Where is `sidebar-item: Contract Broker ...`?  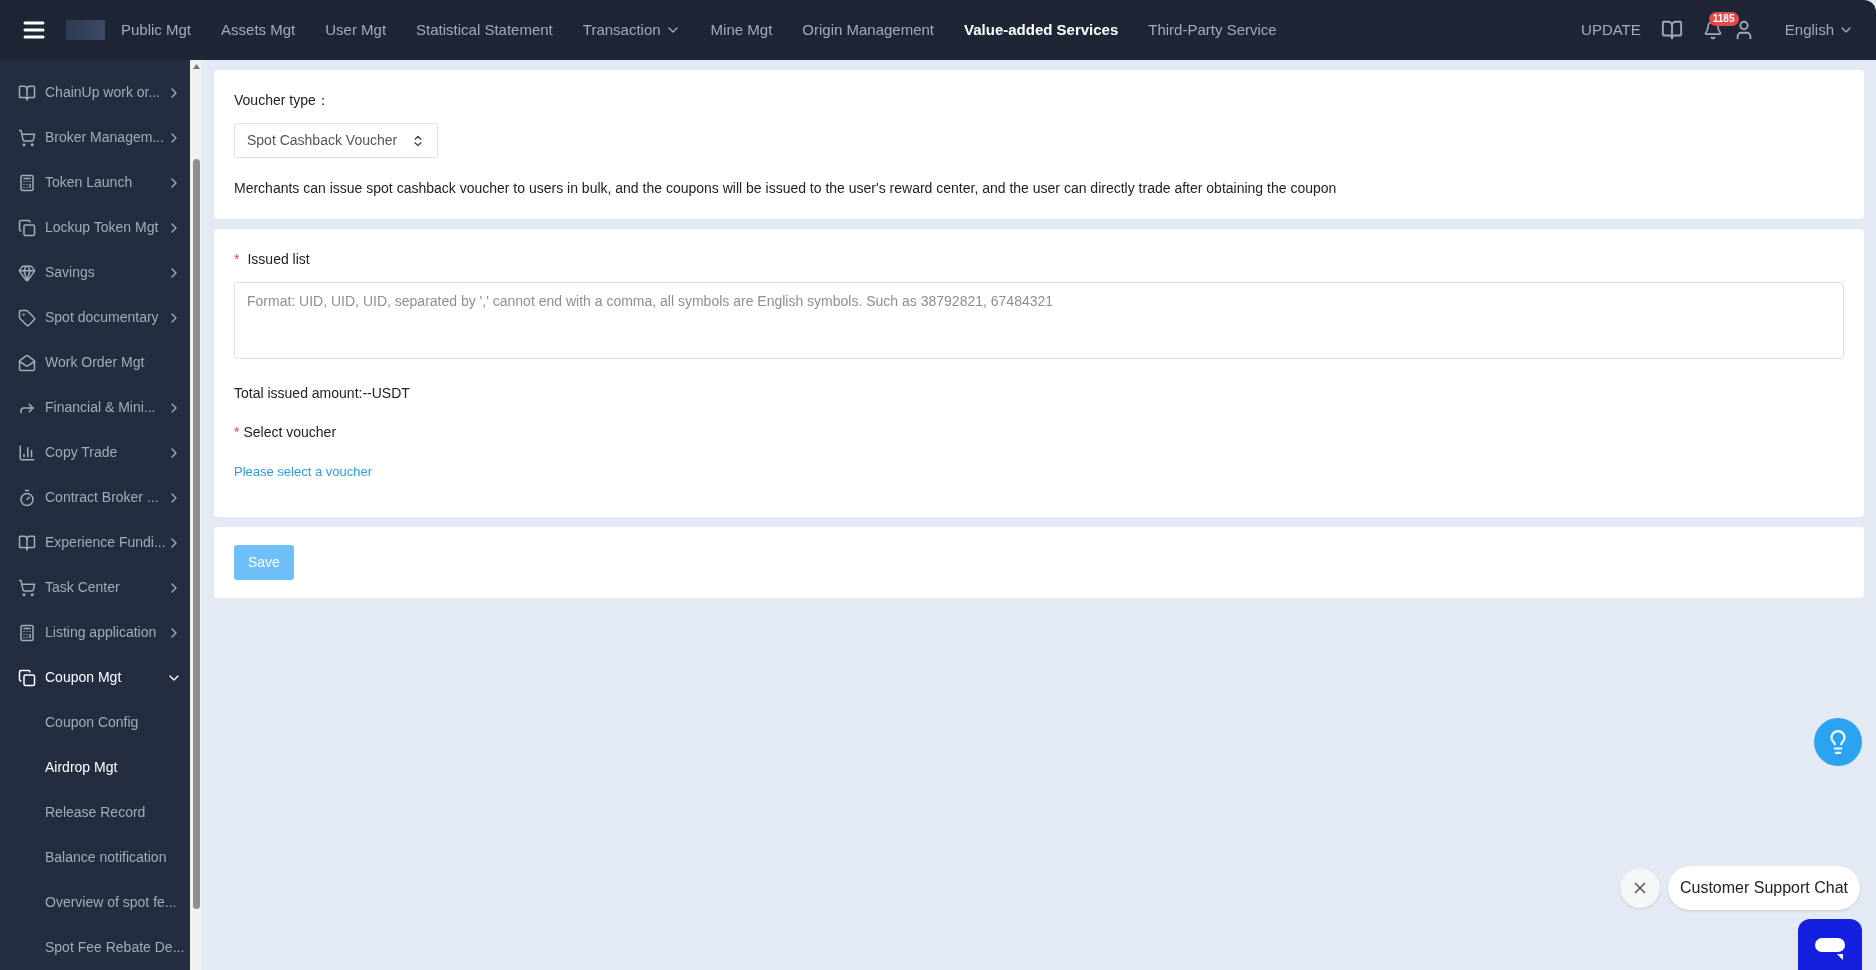
sidebar-item: Contract Broker ... is located at coordinates (97, 497).